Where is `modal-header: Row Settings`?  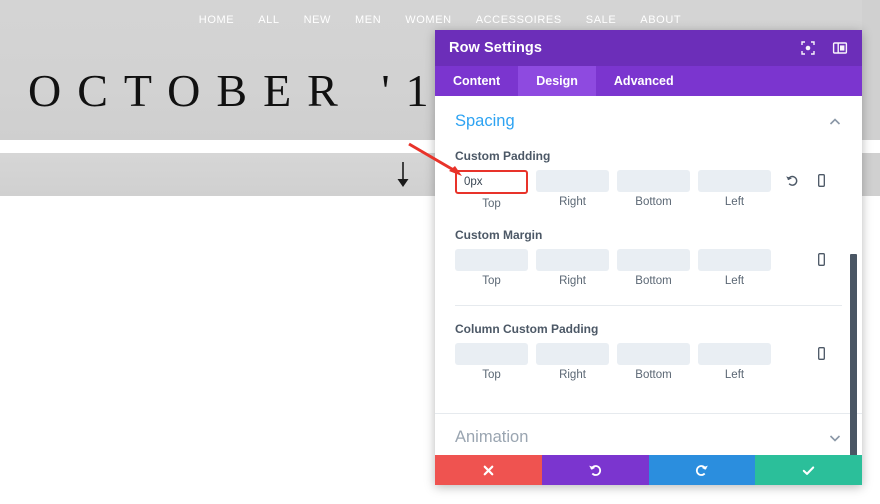
modal-header: Row Settings is located at coordinates (648, 48).